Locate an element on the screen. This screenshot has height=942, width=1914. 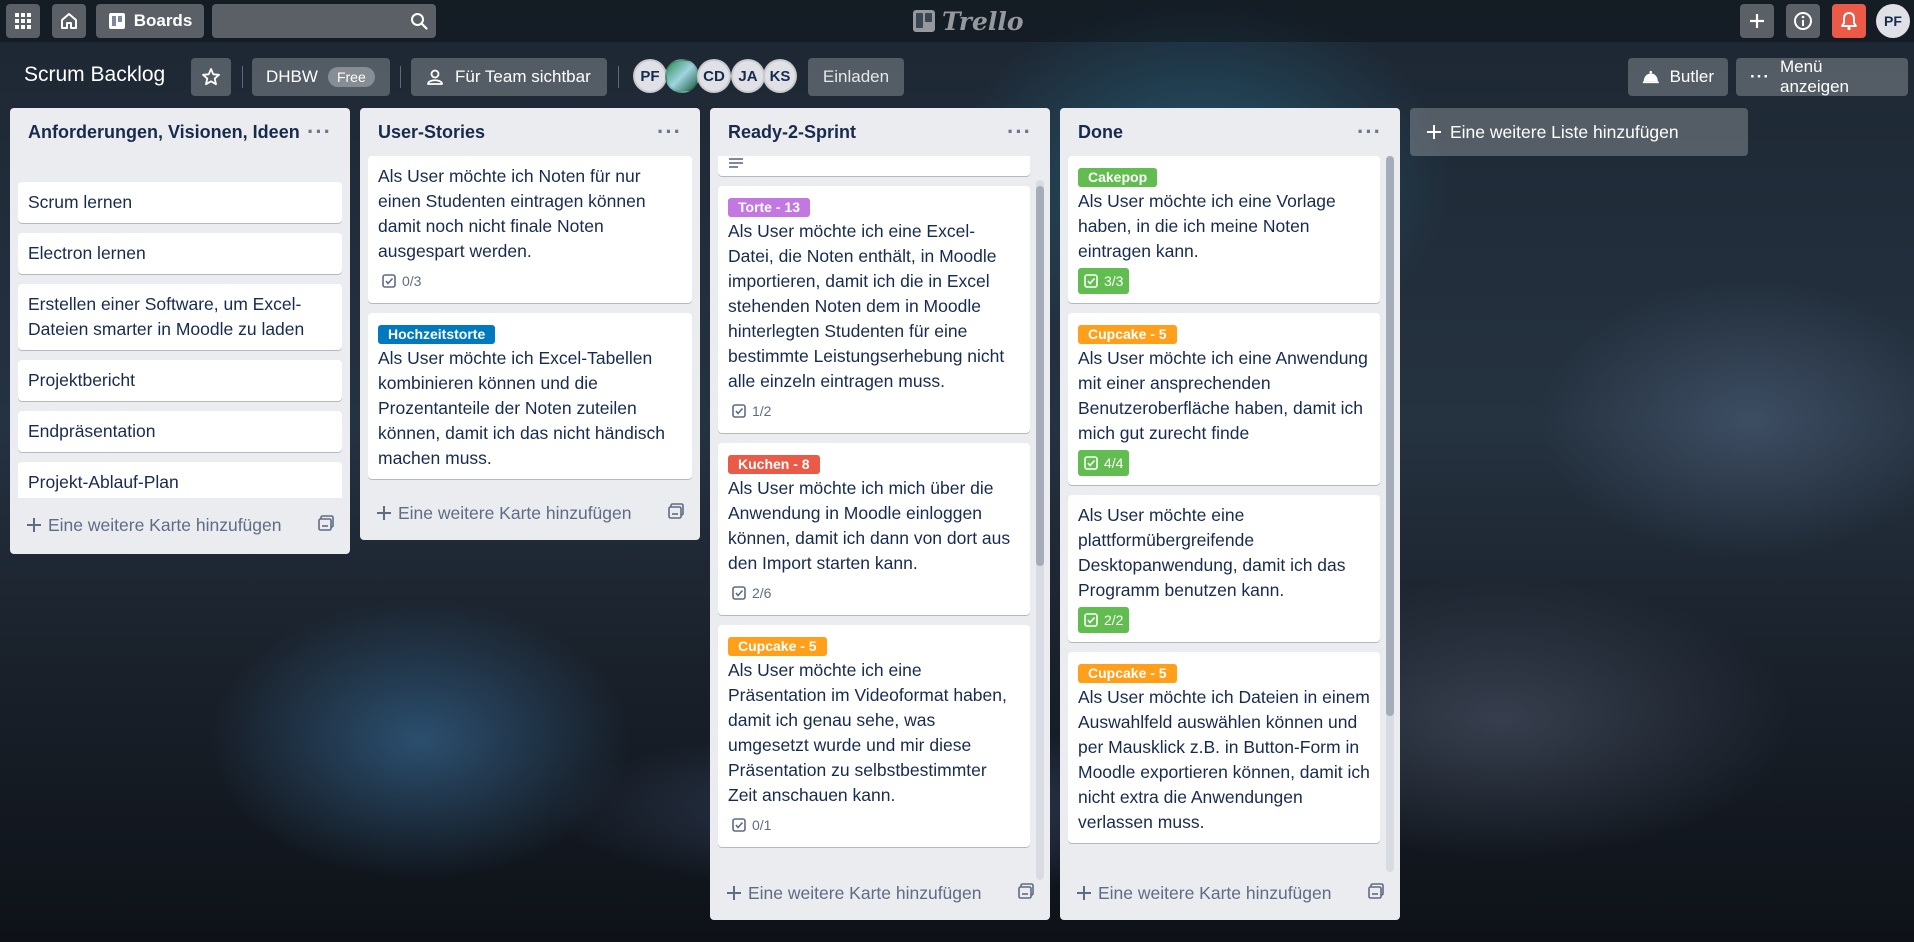
checklist-badge-complete: 3/3 is located at coordinates (1104, 281).